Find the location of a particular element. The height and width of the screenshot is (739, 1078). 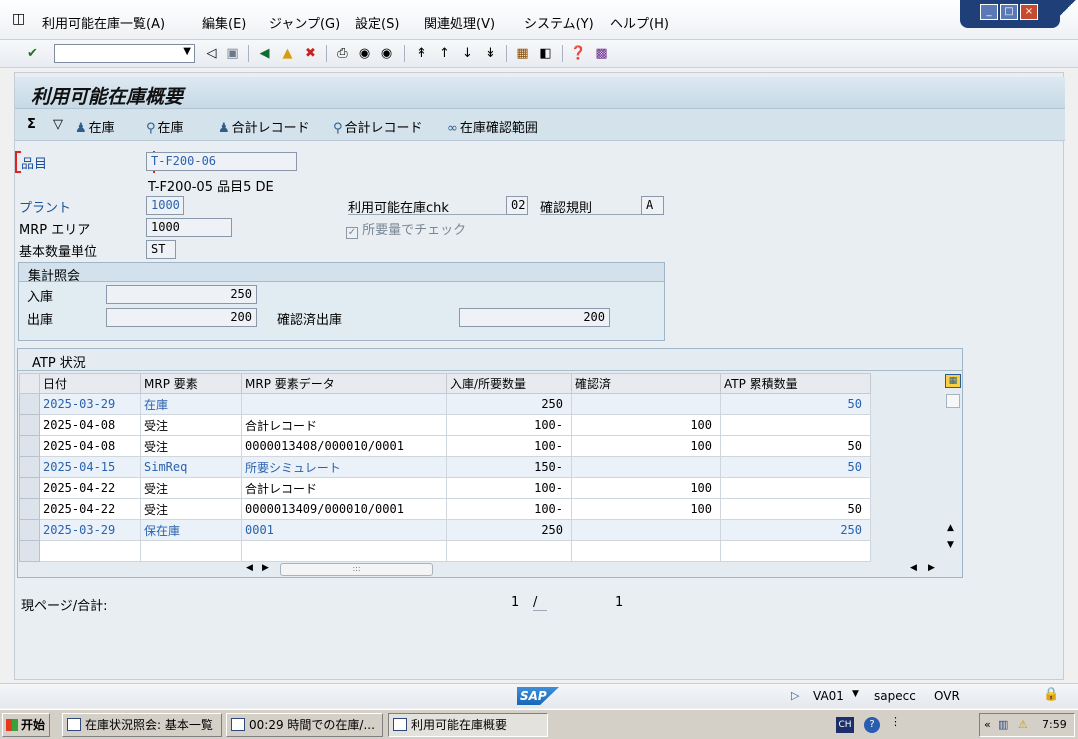

cell-mrp-element-data is located at coordinates (344, 404).